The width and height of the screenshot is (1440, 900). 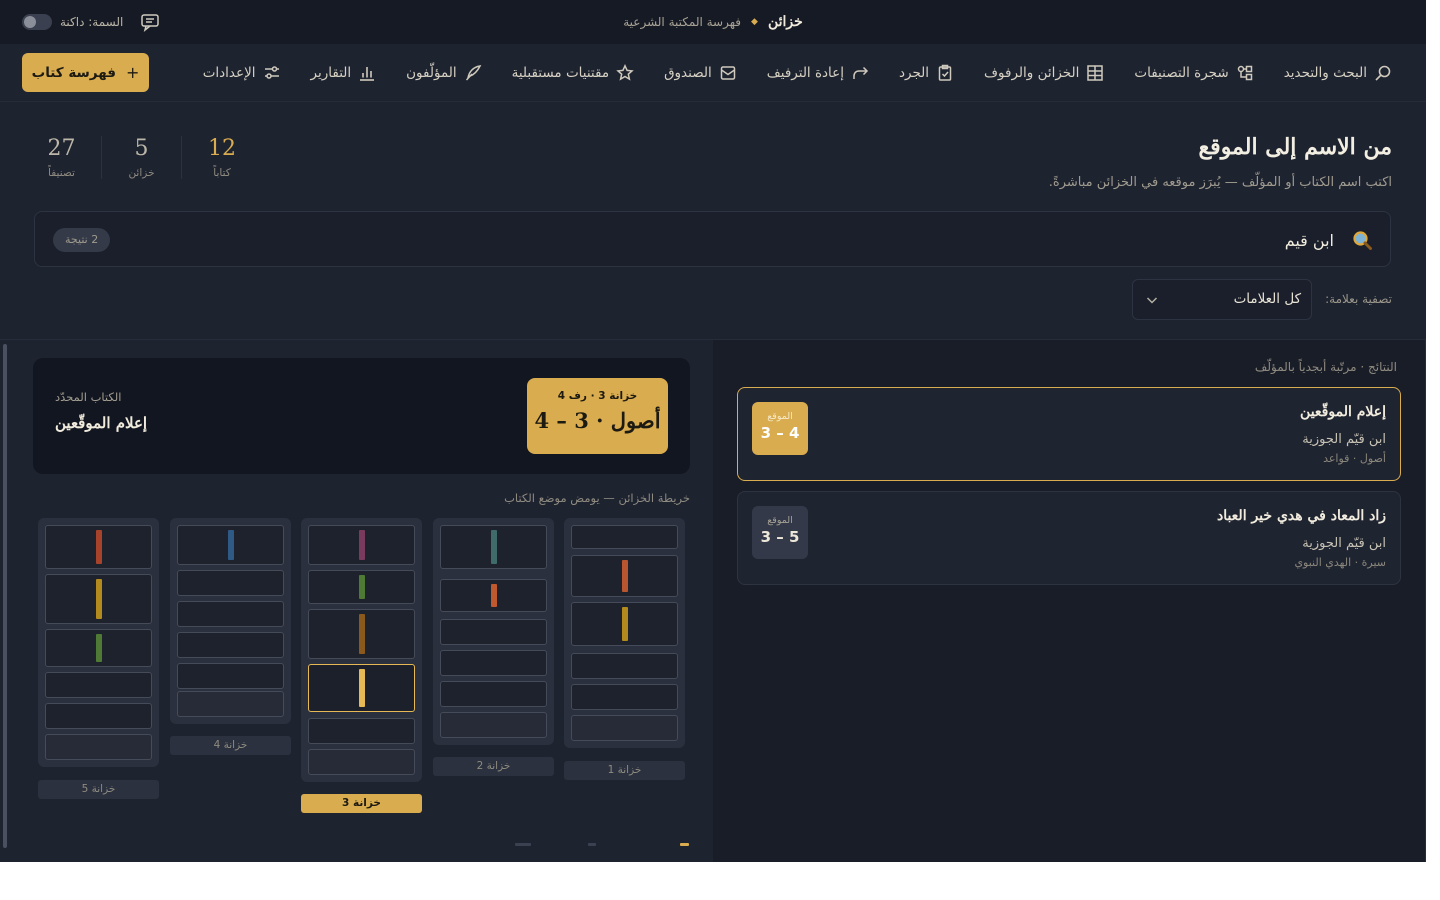 I want to click on stat-label: كتاباً, so click(x=222, y=173).